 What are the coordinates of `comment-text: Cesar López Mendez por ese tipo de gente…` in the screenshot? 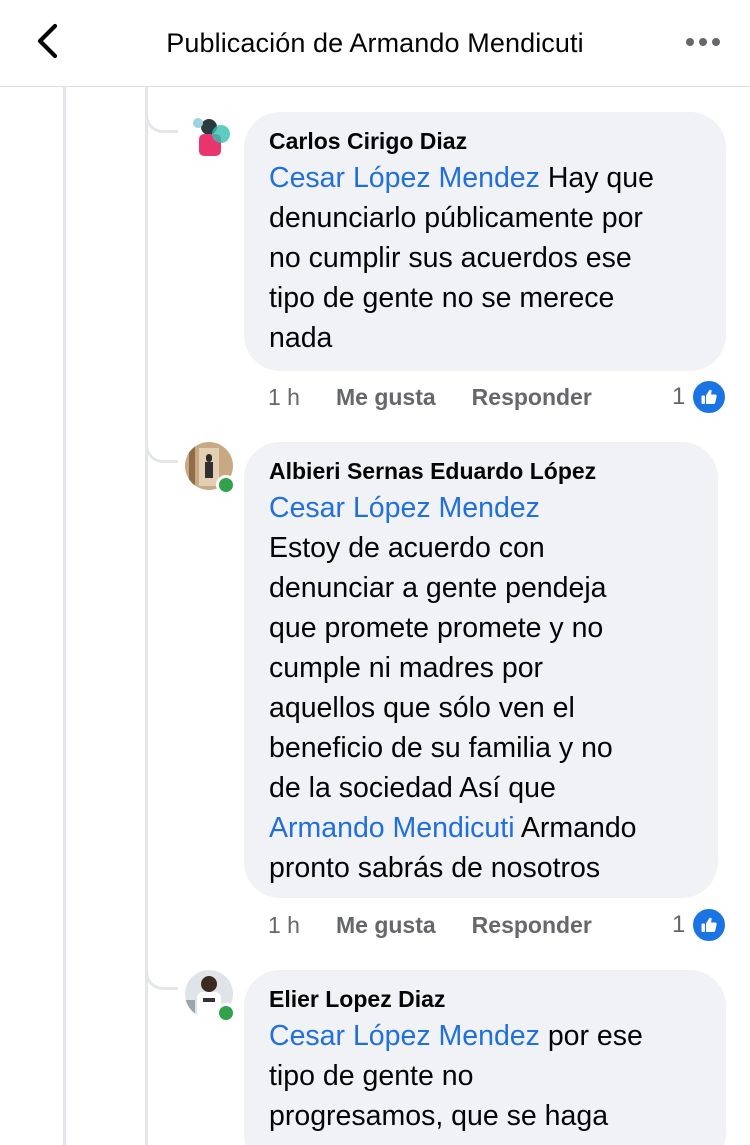 It's located at (485, 1076).